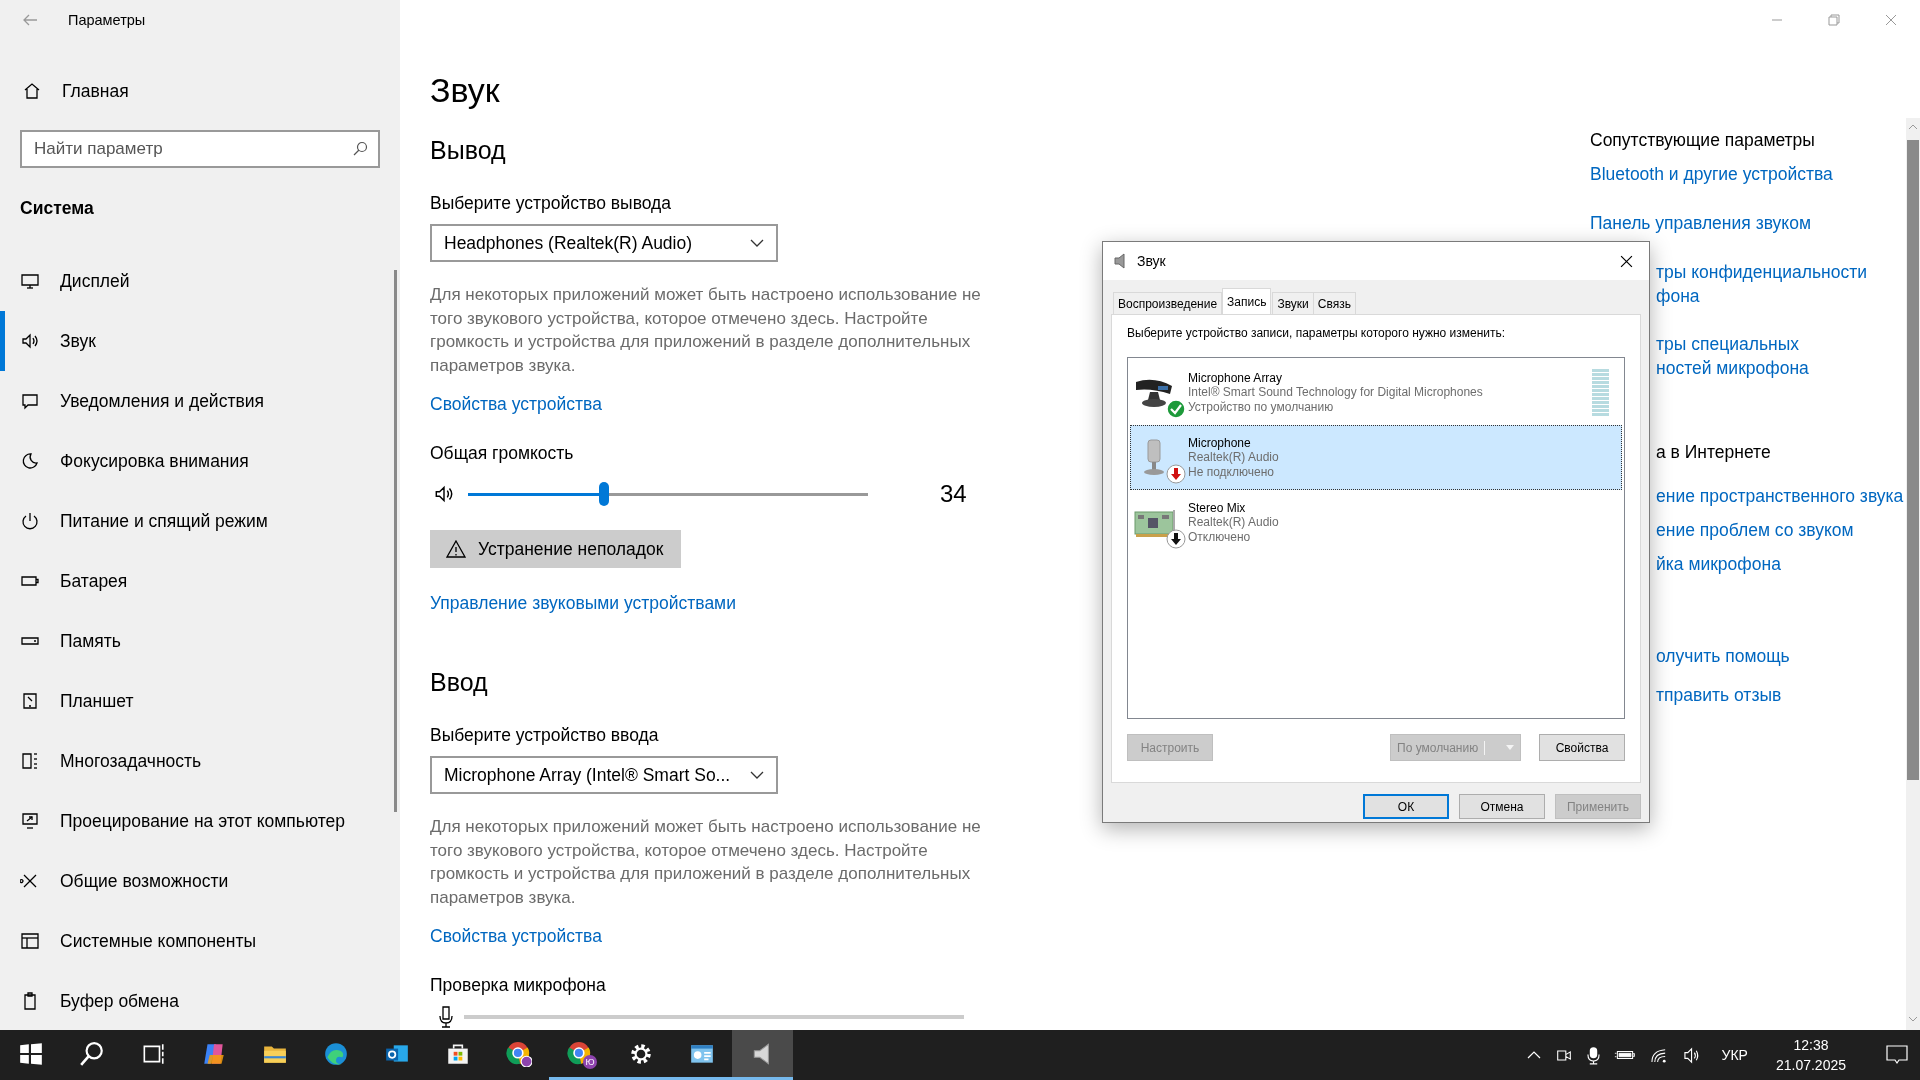  Describe the element at coordinates (556, 549) in the screenshot. I see `troubleshoot-button: Устранение неполадок` at that location.